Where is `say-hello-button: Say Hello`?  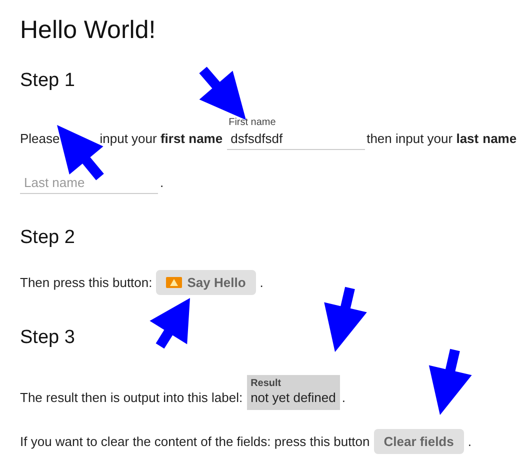
say-hello-button: Say Hello is located at coordinates (206, 282).